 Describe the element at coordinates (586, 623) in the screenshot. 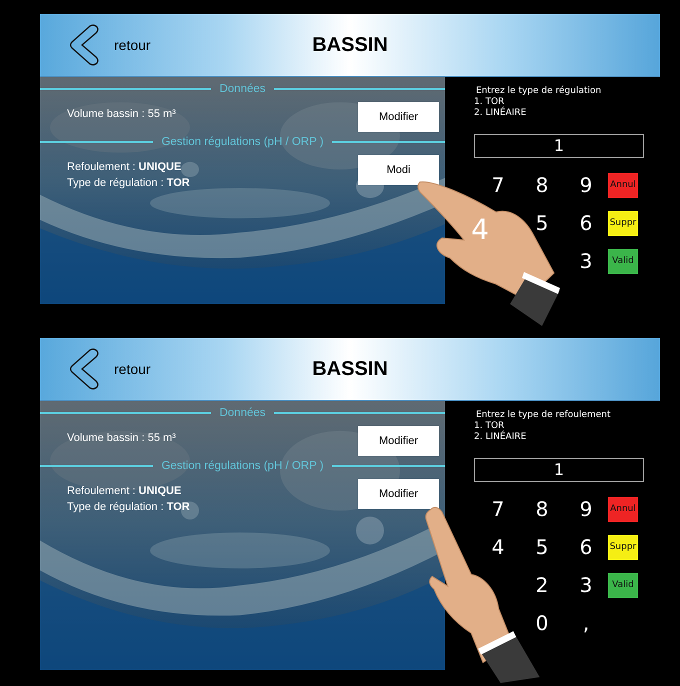

I see `number-key: ,` at that location.